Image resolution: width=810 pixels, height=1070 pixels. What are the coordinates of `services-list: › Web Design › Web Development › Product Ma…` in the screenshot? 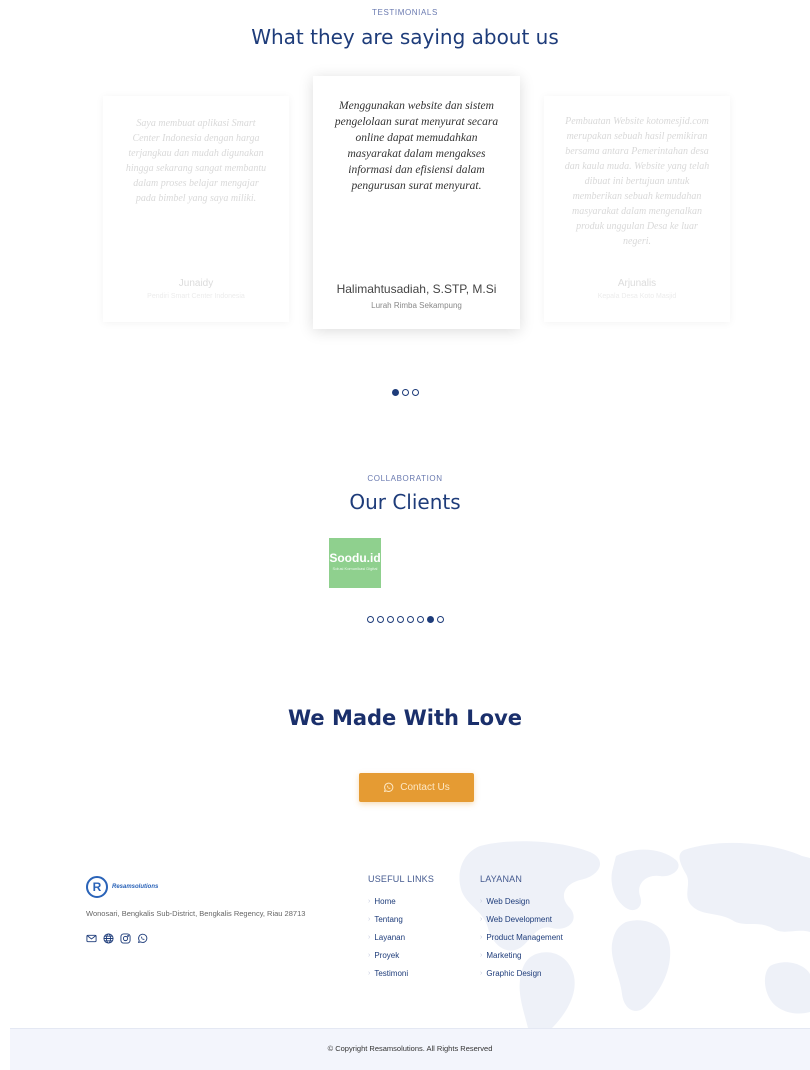 It's located at (521, 937).